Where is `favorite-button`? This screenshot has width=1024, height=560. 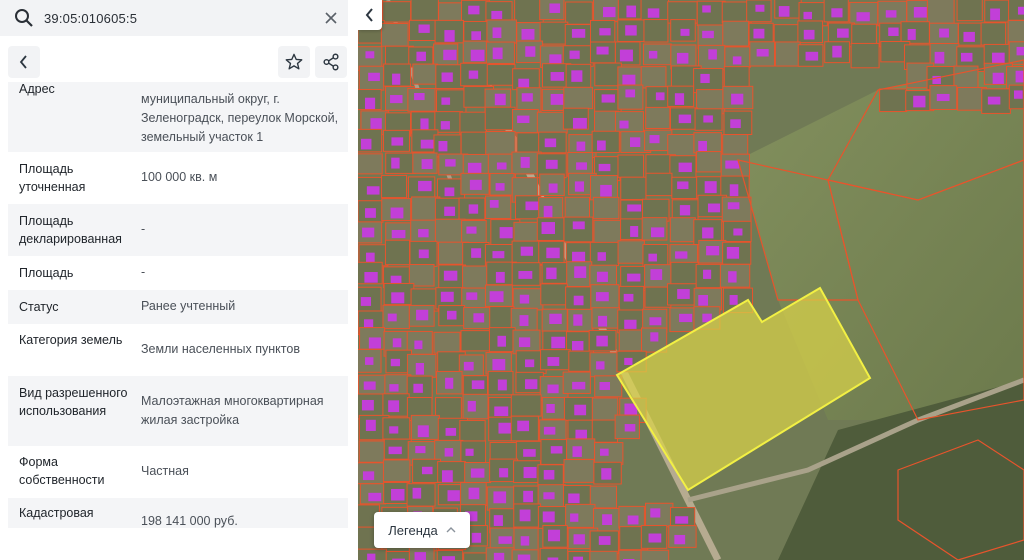 favorite-button is located at coordinates (294, 62).